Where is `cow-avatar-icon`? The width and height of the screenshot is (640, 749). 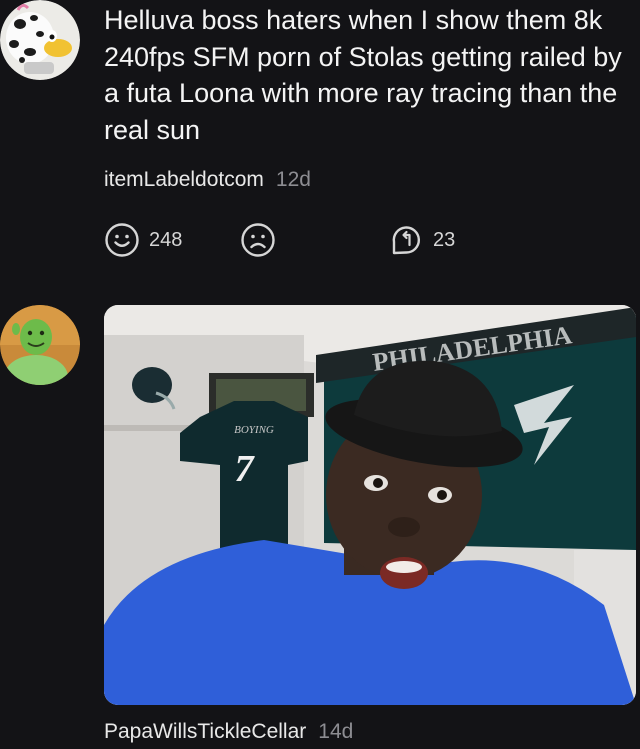 cow-avatar-icon is located at coordinates (40, 40).